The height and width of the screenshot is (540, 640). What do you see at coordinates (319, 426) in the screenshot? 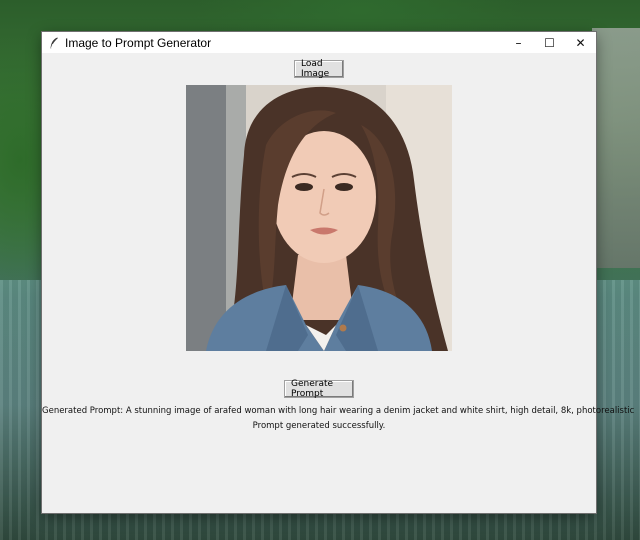
I see `status-message: Prompt generated successfully.` at bounding box center [319, 426].